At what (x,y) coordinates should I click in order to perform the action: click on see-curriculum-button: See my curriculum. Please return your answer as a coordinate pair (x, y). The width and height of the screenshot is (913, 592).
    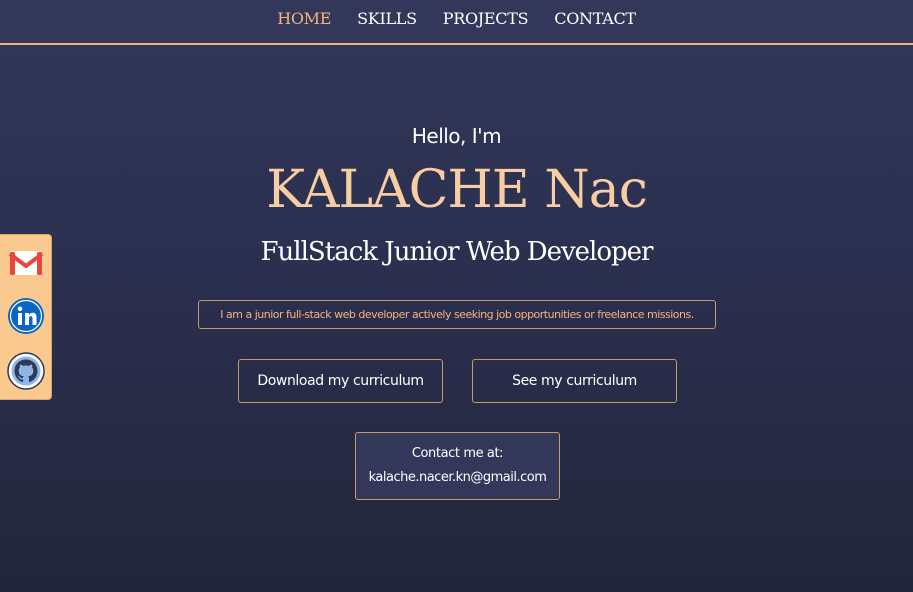
    Looking at the image, I should click on (574, 381).